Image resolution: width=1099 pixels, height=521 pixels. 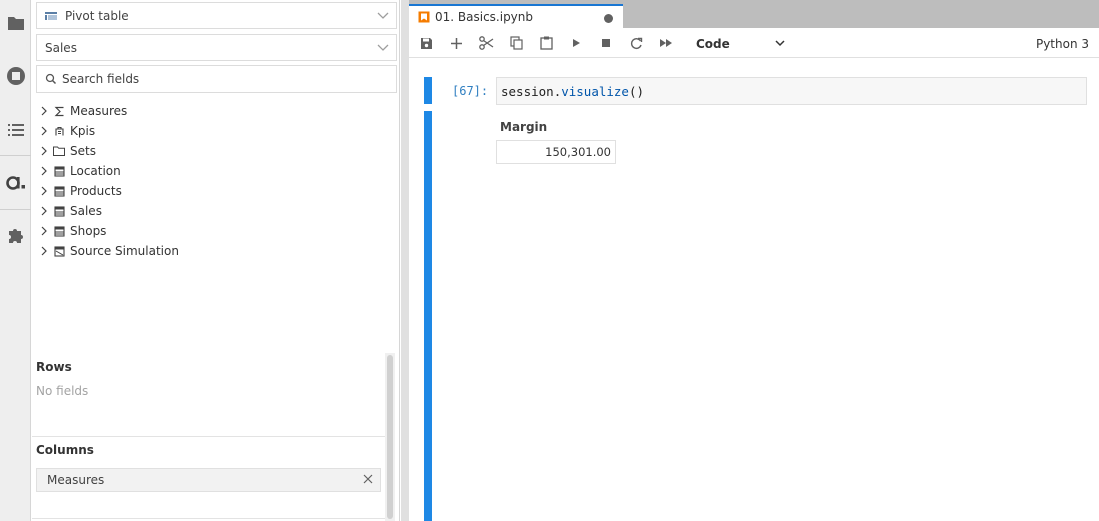 What do you see at coordinates (97, 15) in the screenshot?
I see `widget-select-value: Pivot table` at bounding box center [97, 15].